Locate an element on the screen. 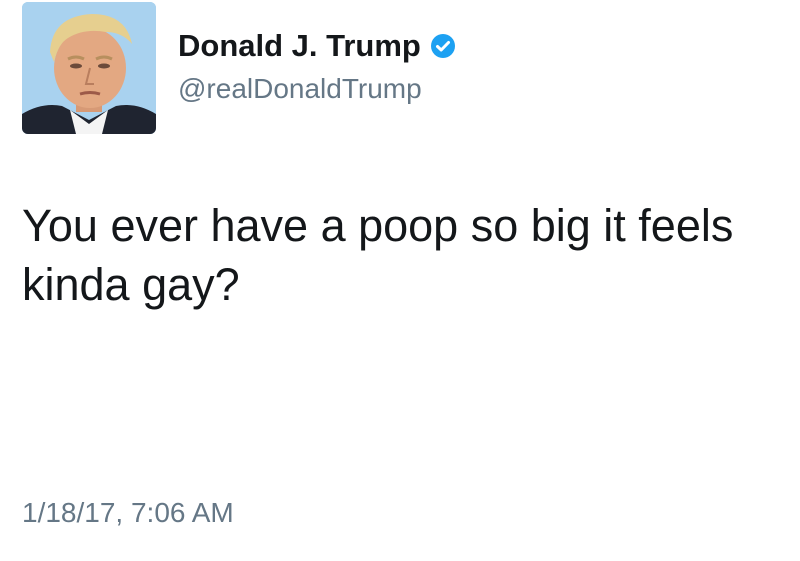  tweet-timestamp: 1/18/17, 7:06 AM is located at coordinates (128, 513).